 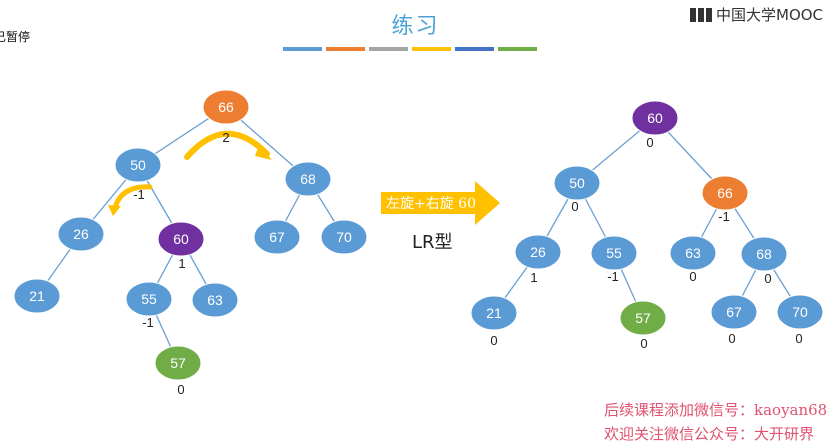 I want to click on left-node-label-21: 21, so click(x=37, y=296).